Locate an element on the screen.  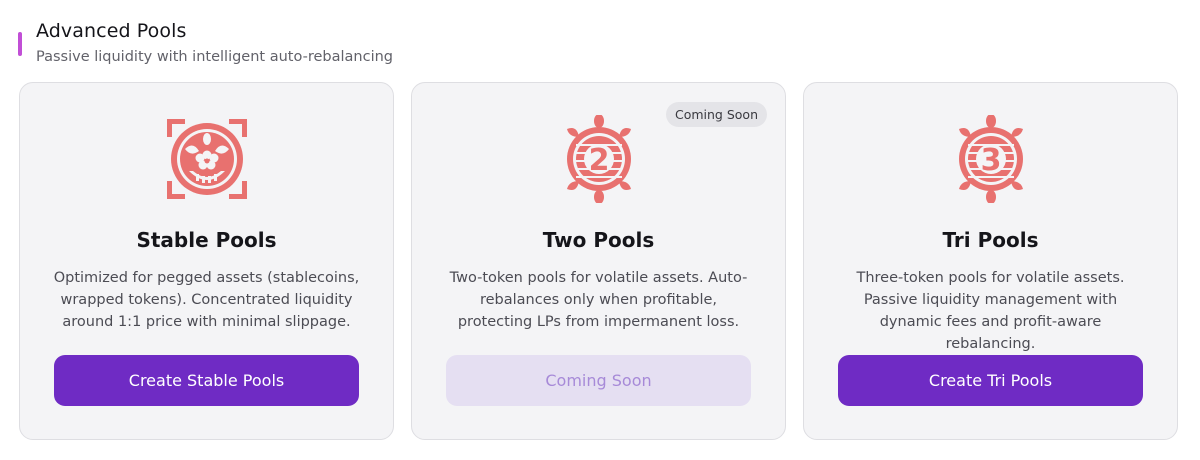
two-pool-emblem-icon: 2 is located at coordinates (599, 159).